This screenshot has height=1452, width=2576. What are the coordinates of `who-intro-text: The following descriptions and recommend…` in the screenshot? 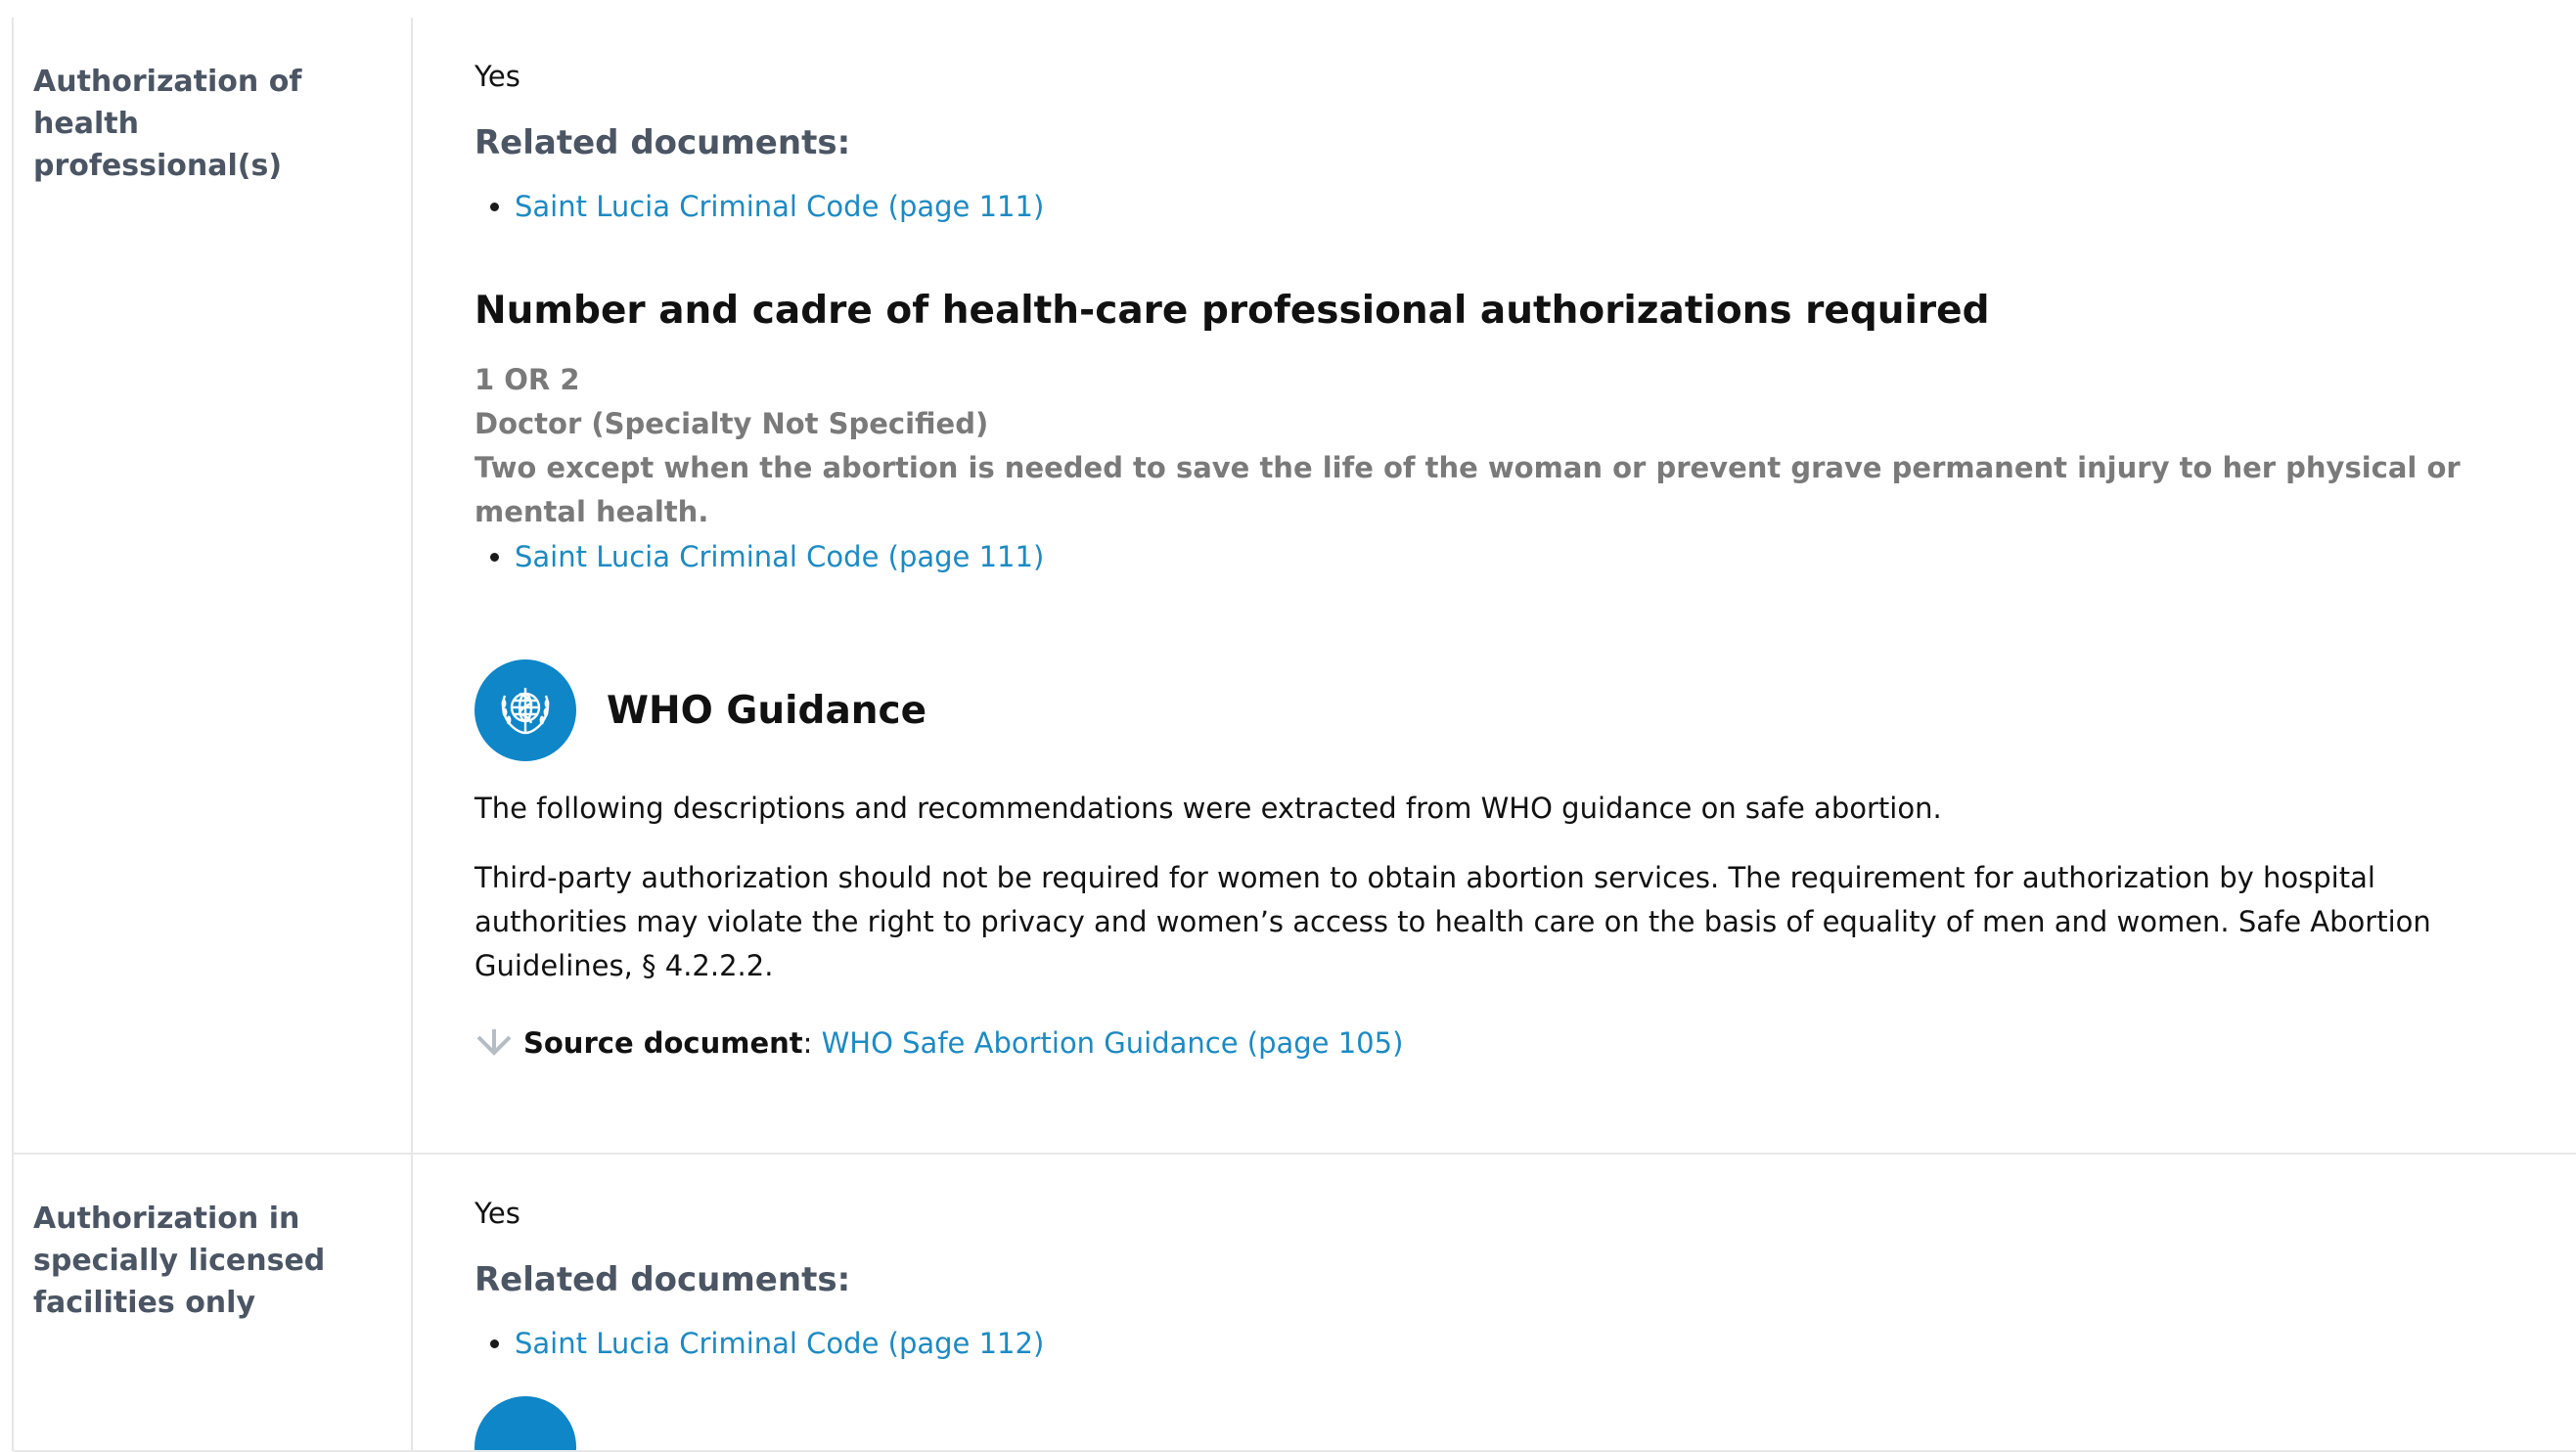 It's located at (1208, 808).